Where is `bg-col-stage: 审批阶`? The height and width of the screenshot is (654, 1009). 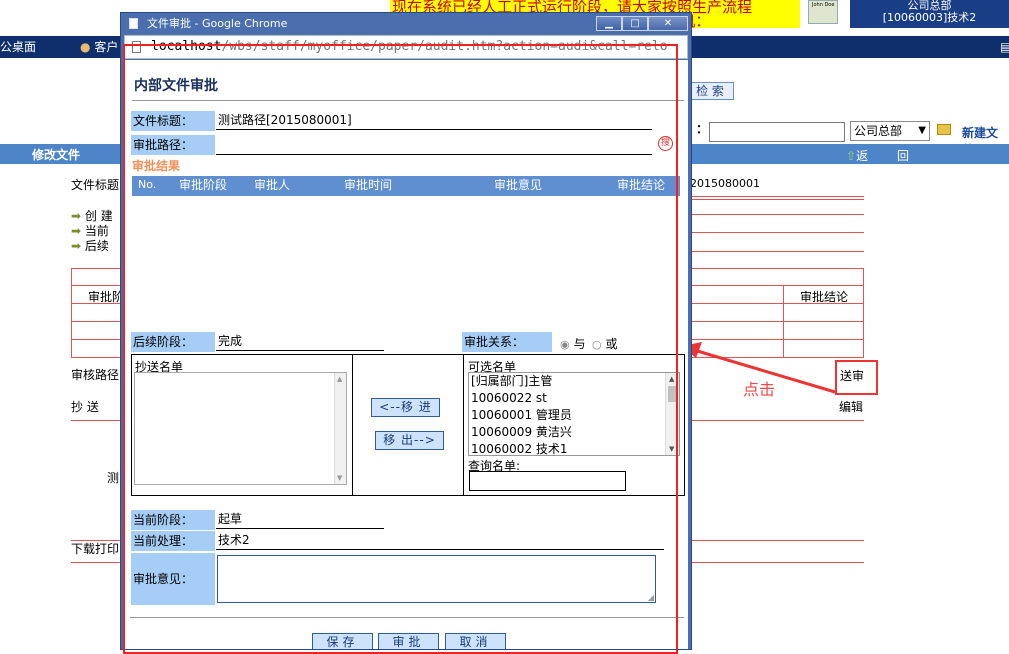
bg-col-stage: 审批阶 is located at coordinates (106, 297).